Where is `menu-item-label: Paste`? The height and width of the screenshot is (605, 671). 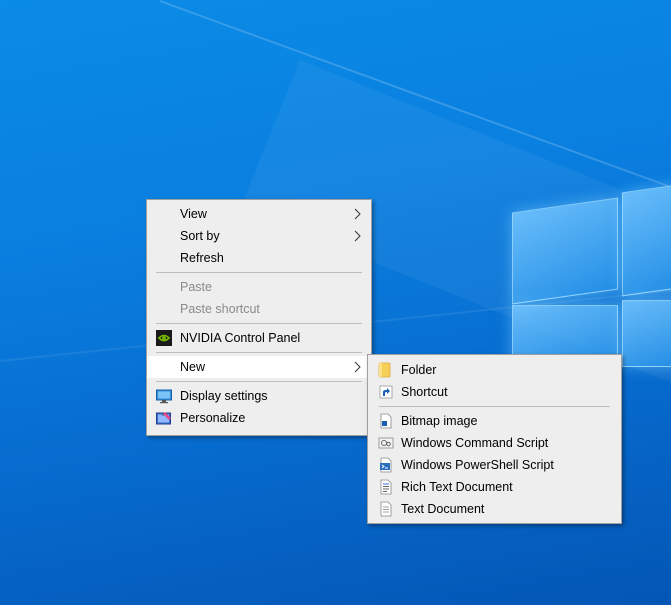 menu-item-label: Paste is located at coordinates (196, 287).